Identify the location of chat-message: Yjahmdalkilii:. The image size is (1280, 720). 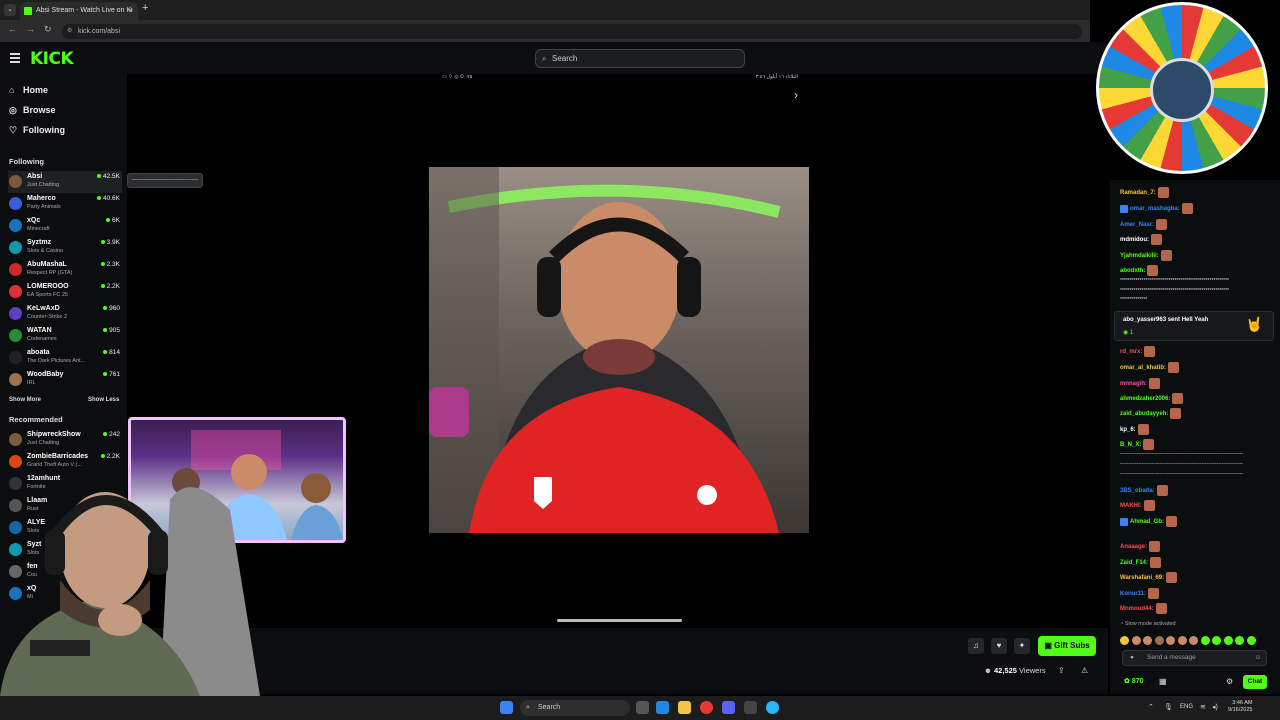
(1146, 255).